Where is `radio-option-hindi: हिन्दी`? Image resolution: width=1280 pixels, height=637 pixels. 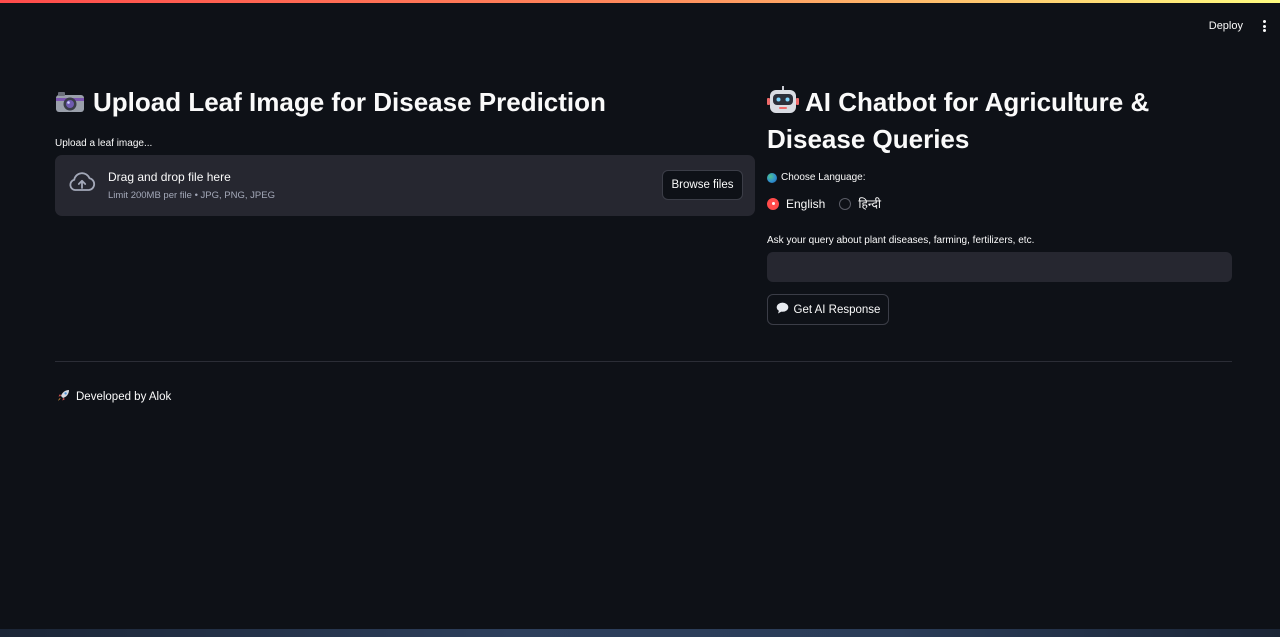 radio-option-hindi: हिन्दी is located at coordinates (860, 203).